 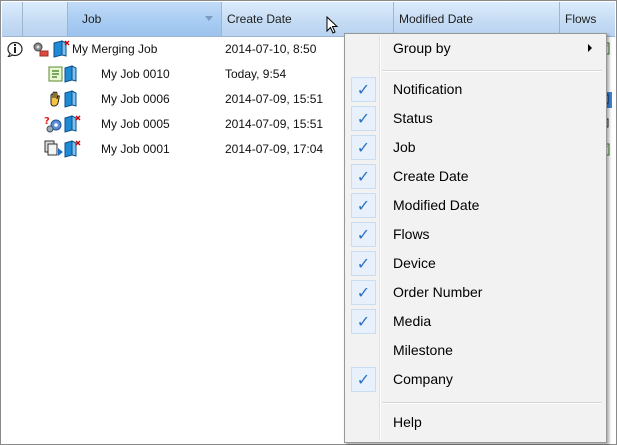 I want to click on create-date-cell: Today, 9:54, so click(x=256, y=74).